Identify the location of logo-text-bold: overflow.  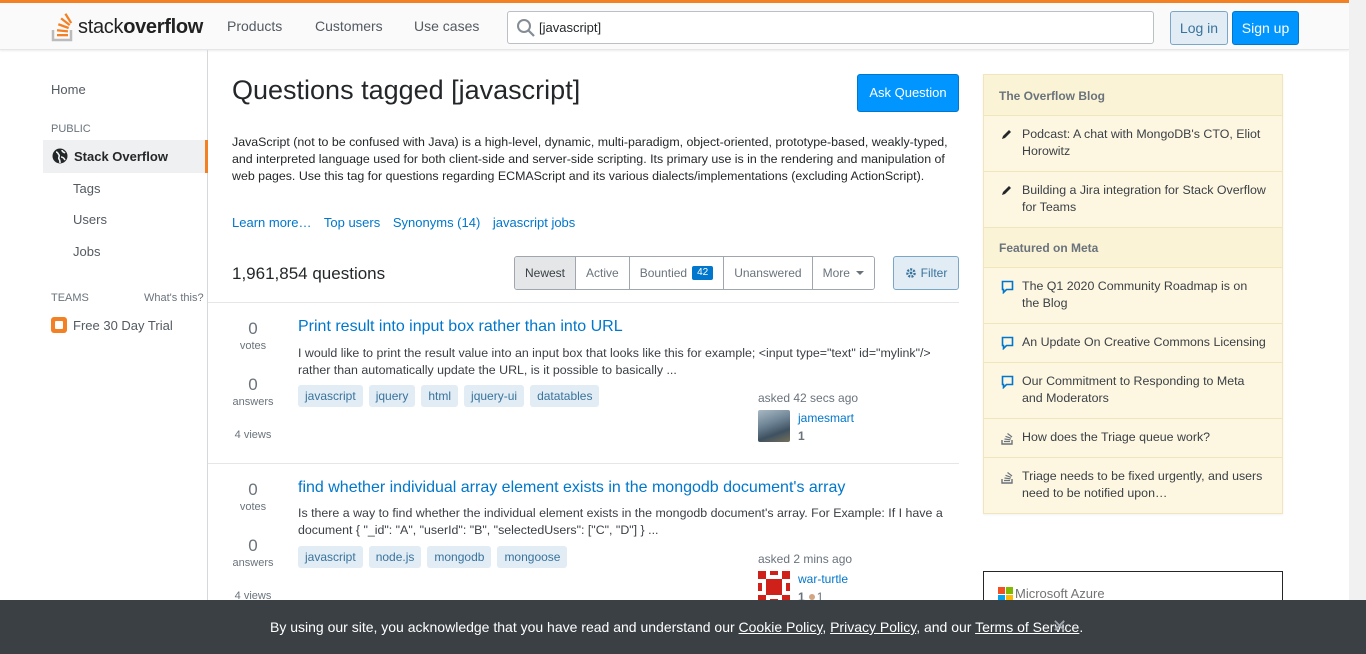
(163, 26).